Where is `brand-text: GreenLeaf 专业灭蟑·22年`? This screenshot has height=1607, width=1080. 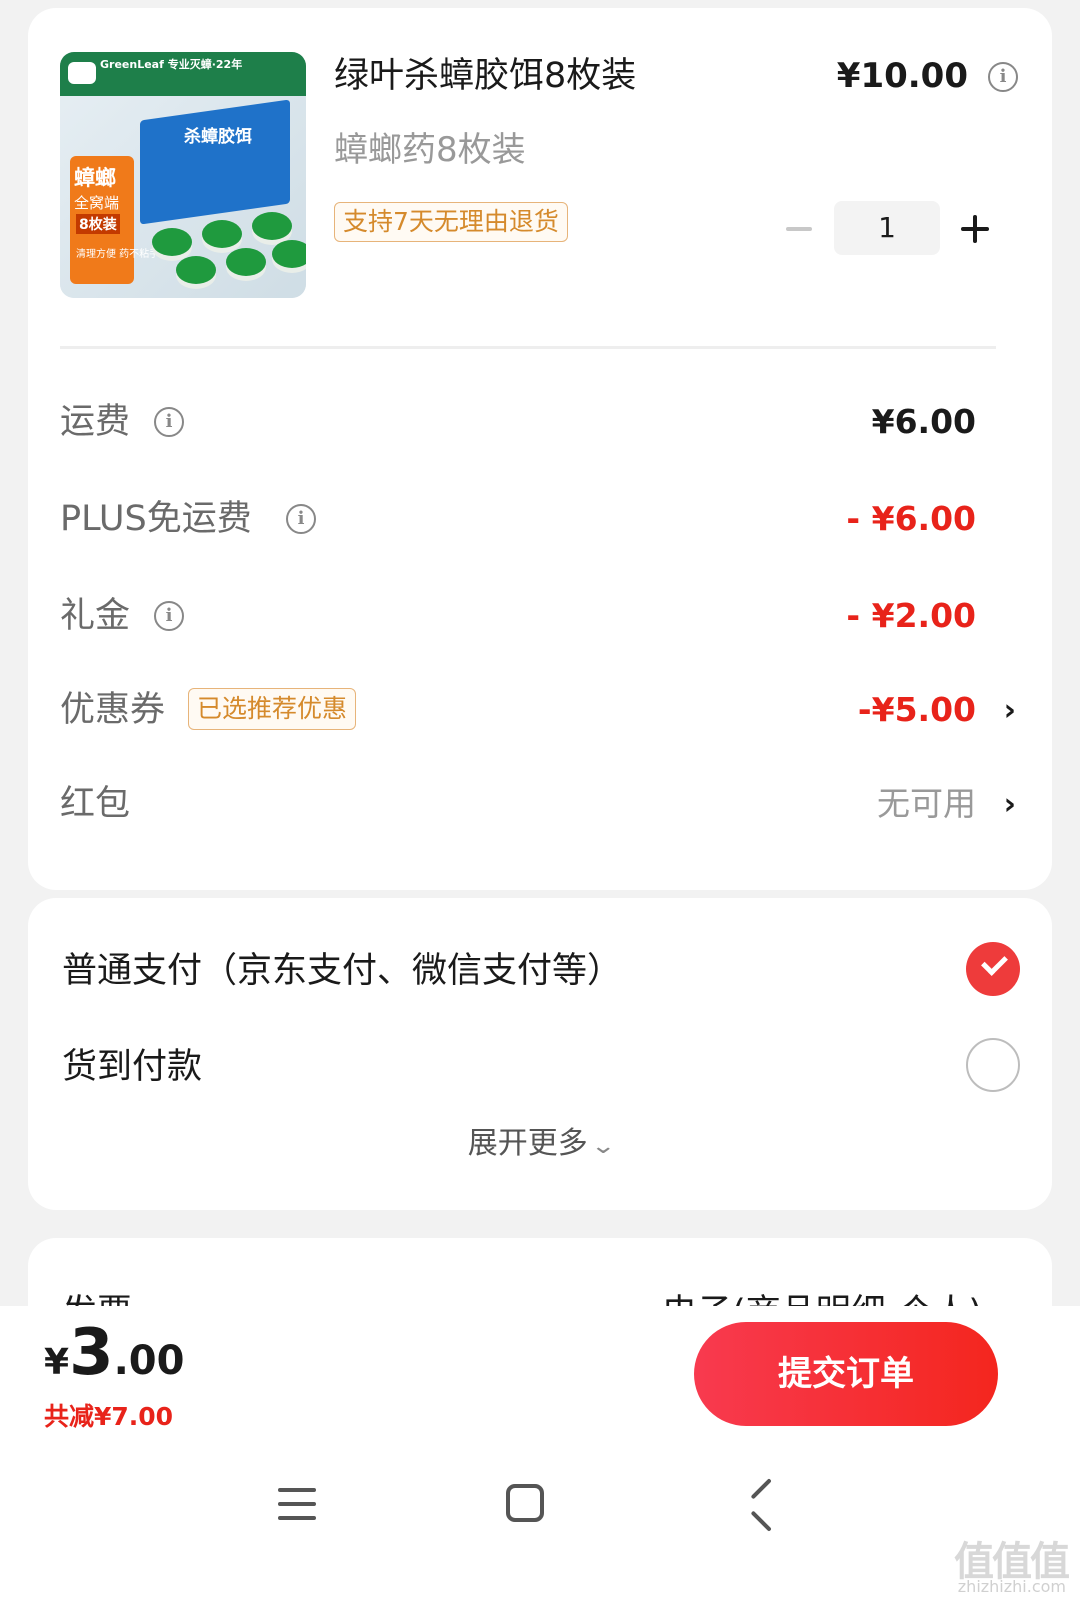 brand-text: GreenLeaf 专业灭蟑·22年 is located at coordinates (171, 64).